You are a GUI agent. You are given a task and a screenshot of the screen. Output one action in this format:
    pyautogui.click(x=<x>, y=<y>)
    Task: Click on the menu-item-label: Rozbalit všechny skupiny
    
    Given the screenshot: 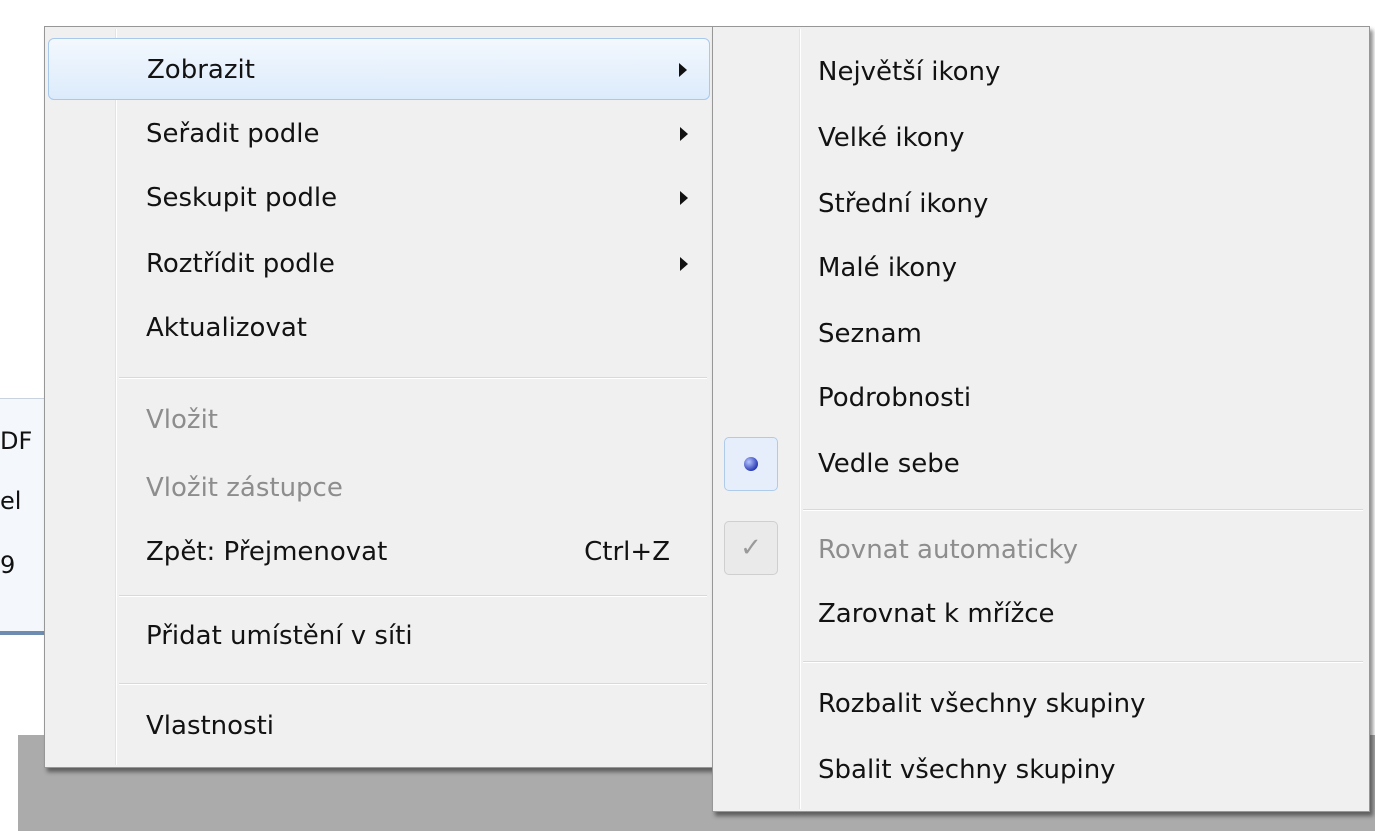 What is the action you would take?
    pyautogui.click(x=982, y=704)
    